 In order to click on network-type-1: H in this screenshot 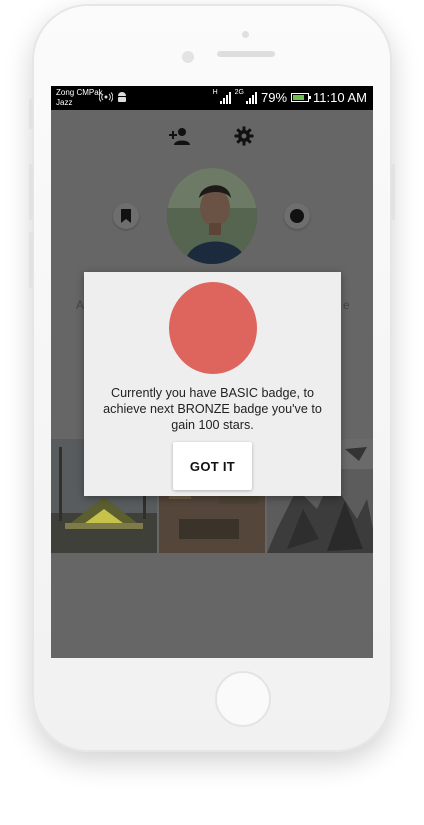, I will do `click(215, 92)`.